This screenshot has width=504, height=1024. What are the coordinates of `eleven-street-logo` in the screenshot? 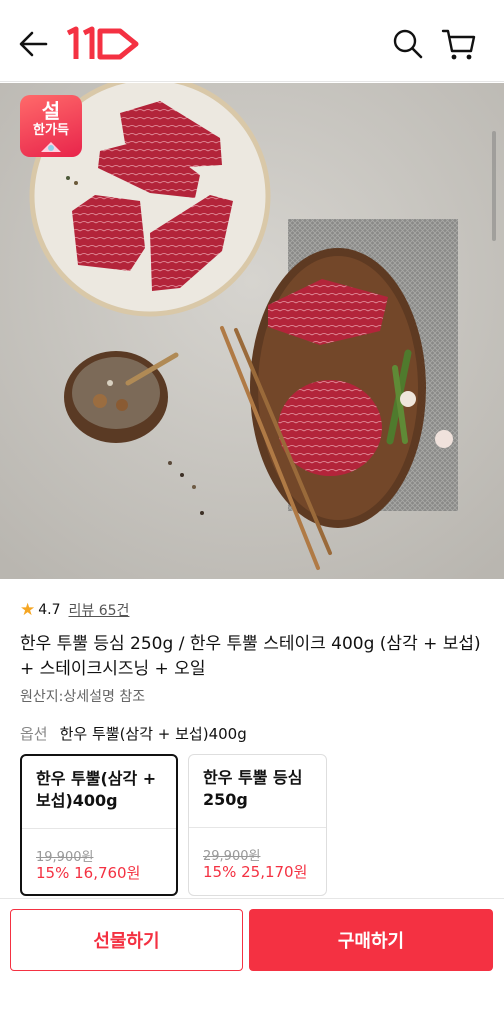 It's located at (104, 44).